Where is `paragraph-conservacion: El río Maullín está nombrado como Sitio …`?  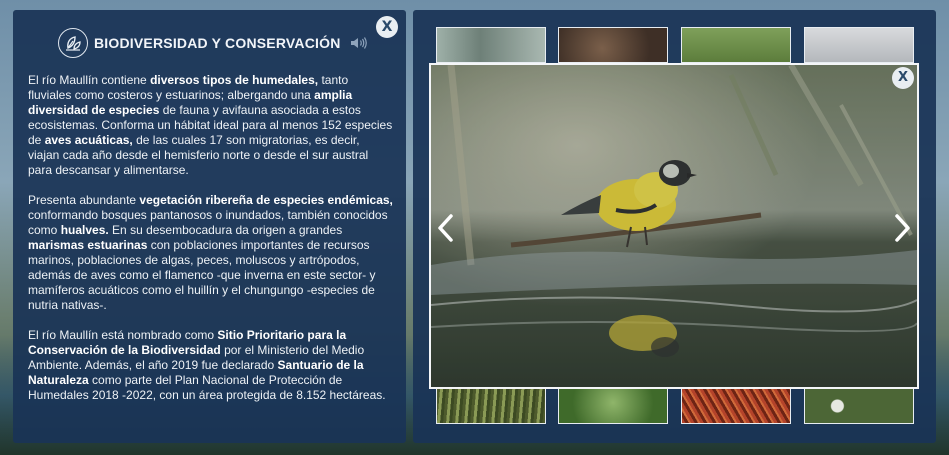 paragraph-conservacion: El río Maullín está nombrado como Sitio … is located at coordinates (210, 365).